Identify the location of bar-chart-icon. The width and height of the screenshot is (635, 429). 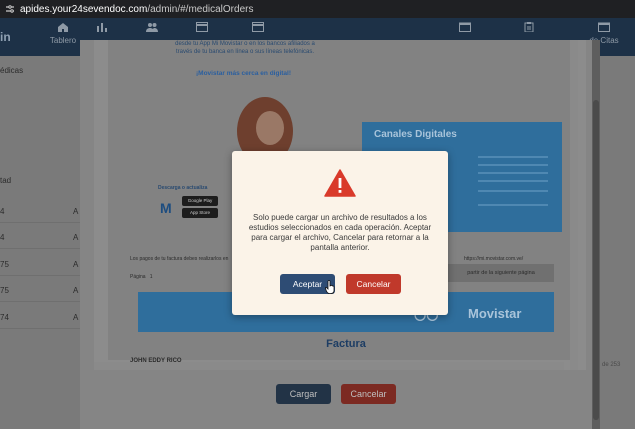
(102, 27).